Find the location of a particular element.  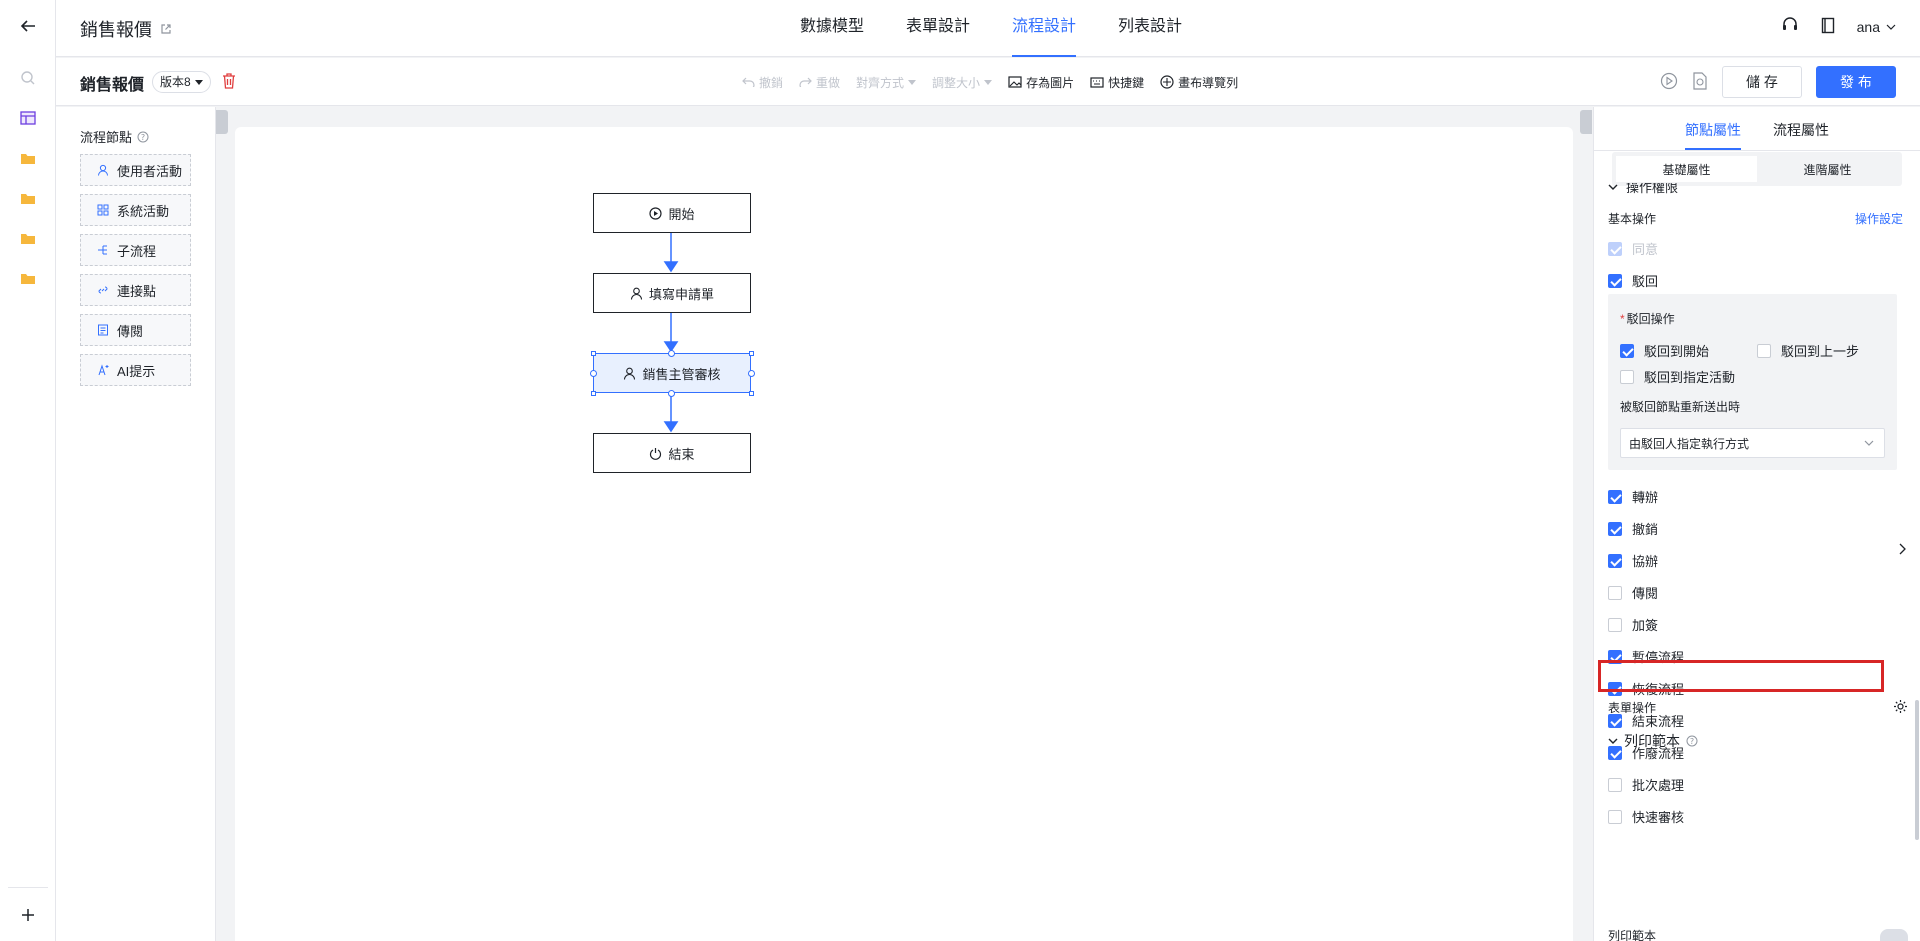

tab-form-design: 表單設計 is located at coordinates (938, 28).